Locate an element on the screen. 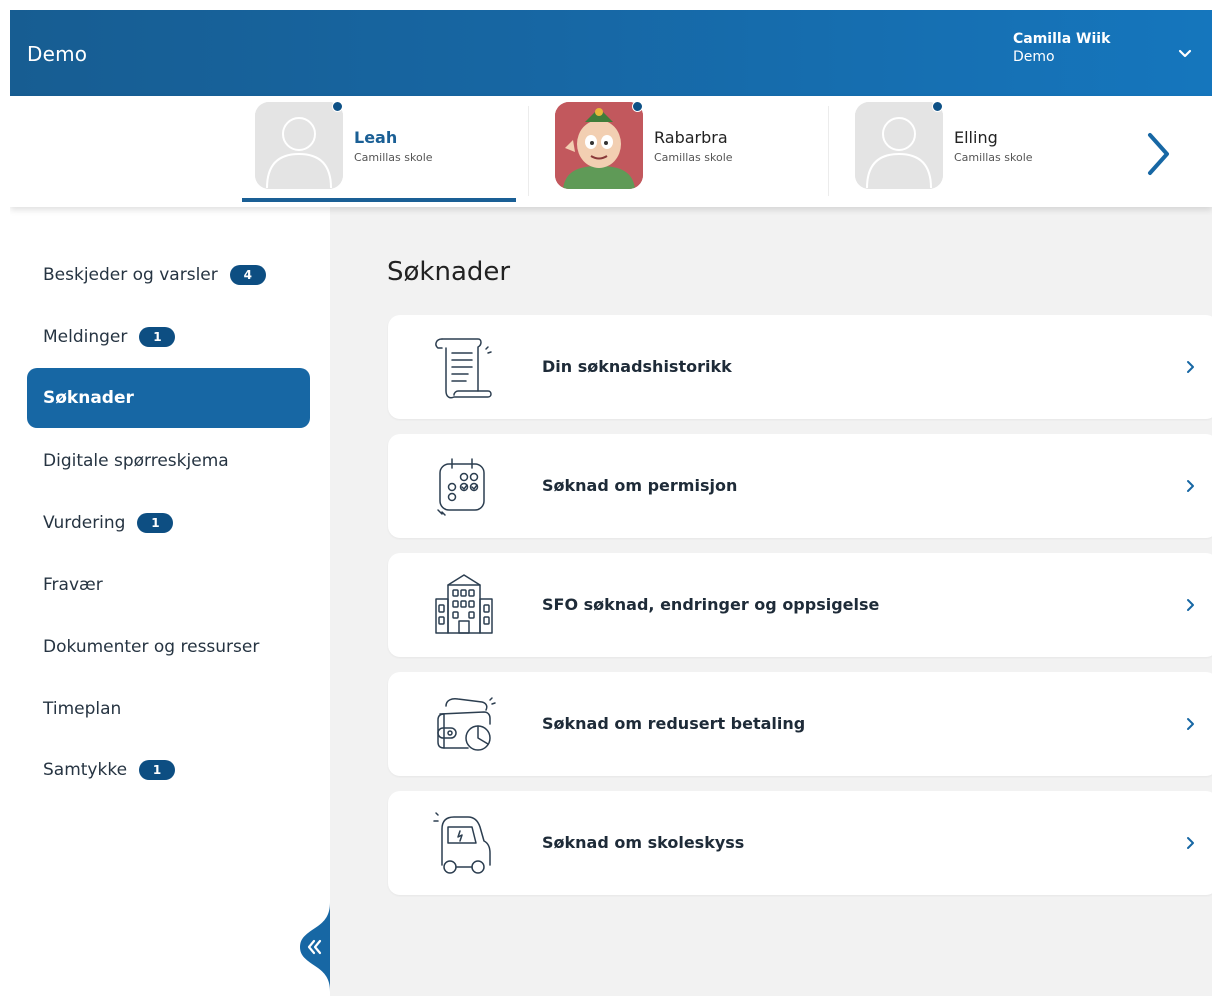 This screenshot has width=1212, height=996. card-label: Din søknadshistorikk is located at coordinates (637, 366).